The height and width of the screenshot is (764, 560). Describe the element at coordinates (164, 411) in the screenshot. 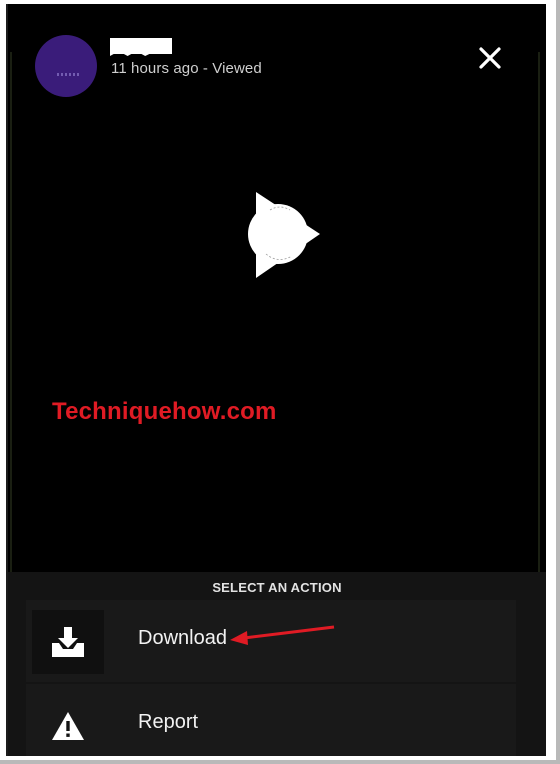

I see `watermark-text: Techniquehow.com` at that location.